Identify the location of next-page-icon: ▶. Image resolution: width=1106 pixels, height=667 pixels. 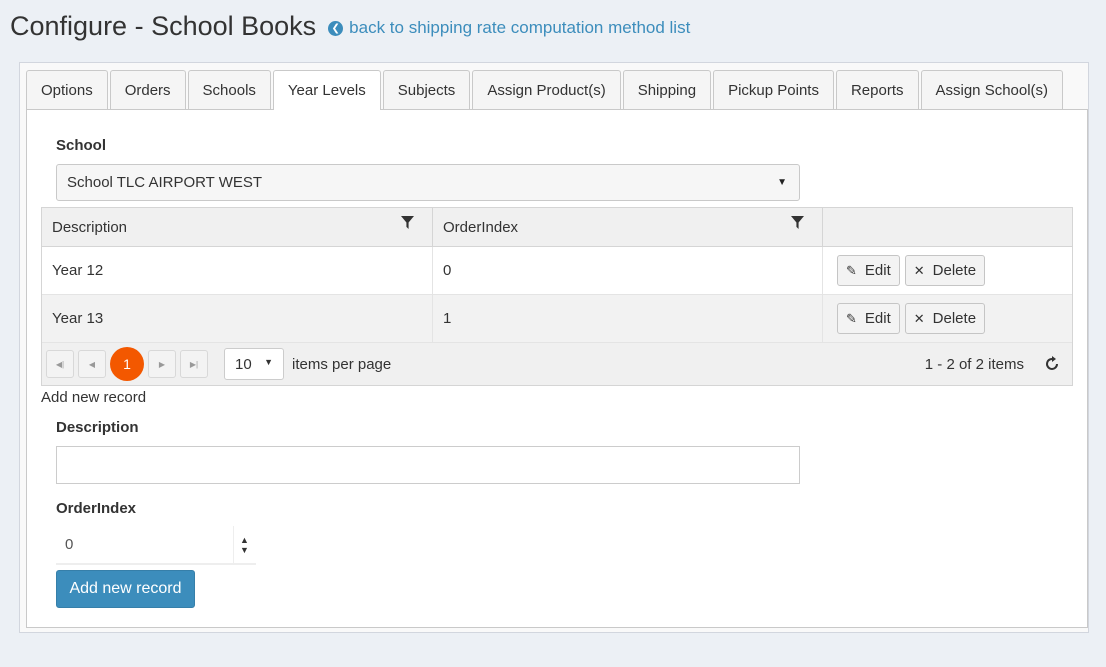
(162, 364).